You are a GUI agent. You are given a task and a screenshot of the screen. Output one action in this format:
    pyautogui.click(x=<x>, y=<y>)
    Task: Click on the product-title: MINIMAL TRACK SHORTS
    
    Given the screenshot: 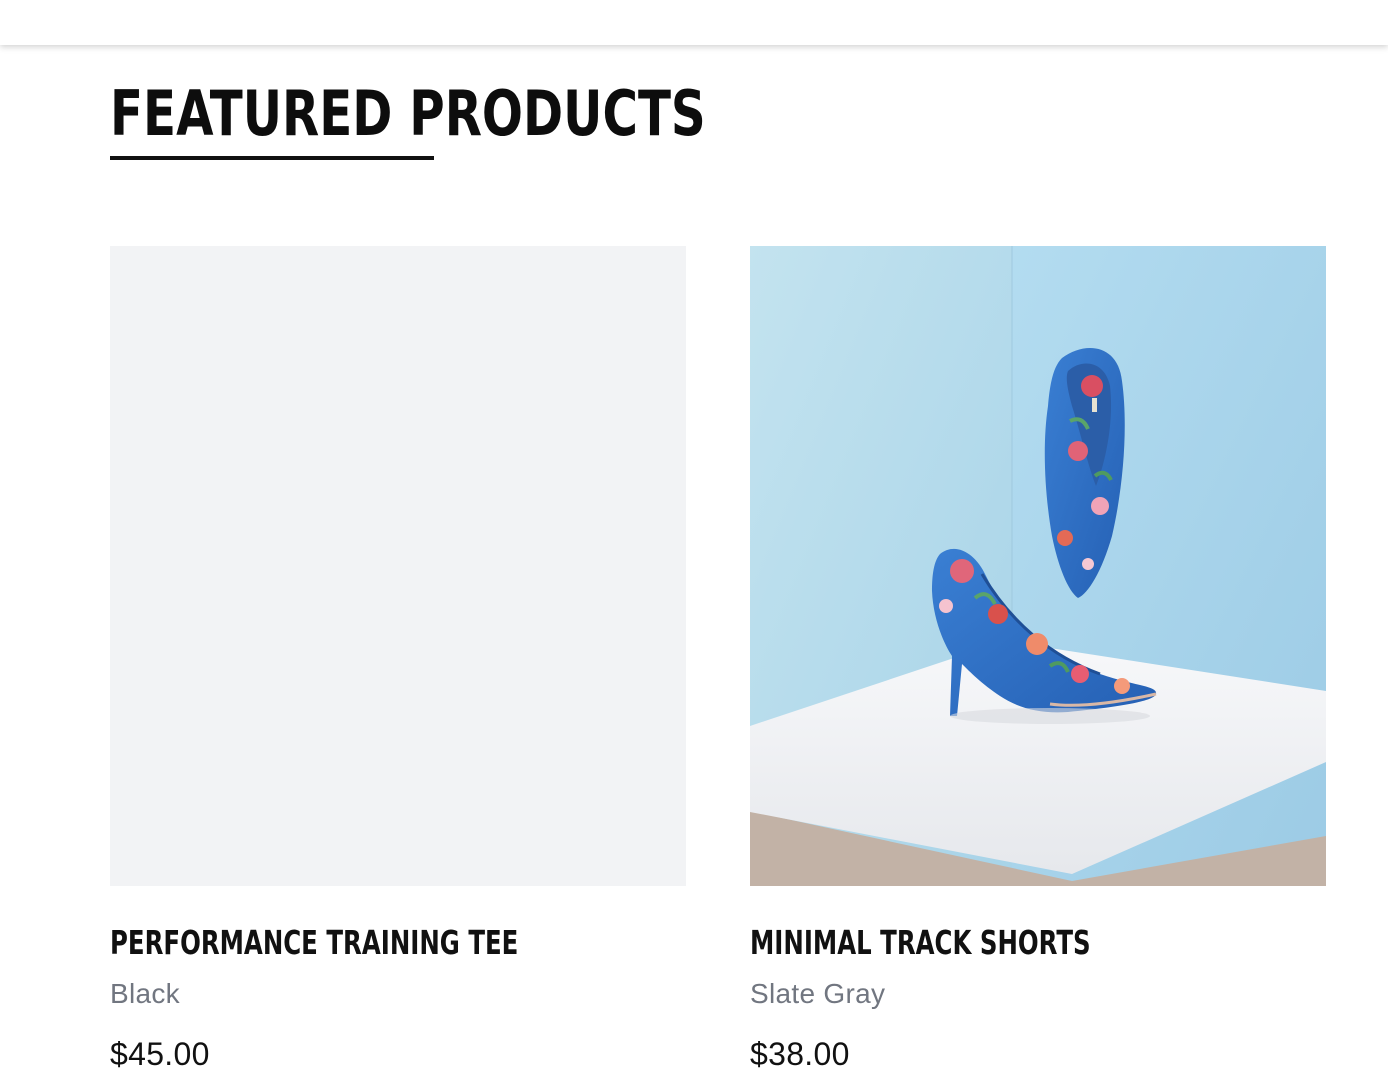 What is the action you would take?
    pyautogui.click(x=920, y=943)
    